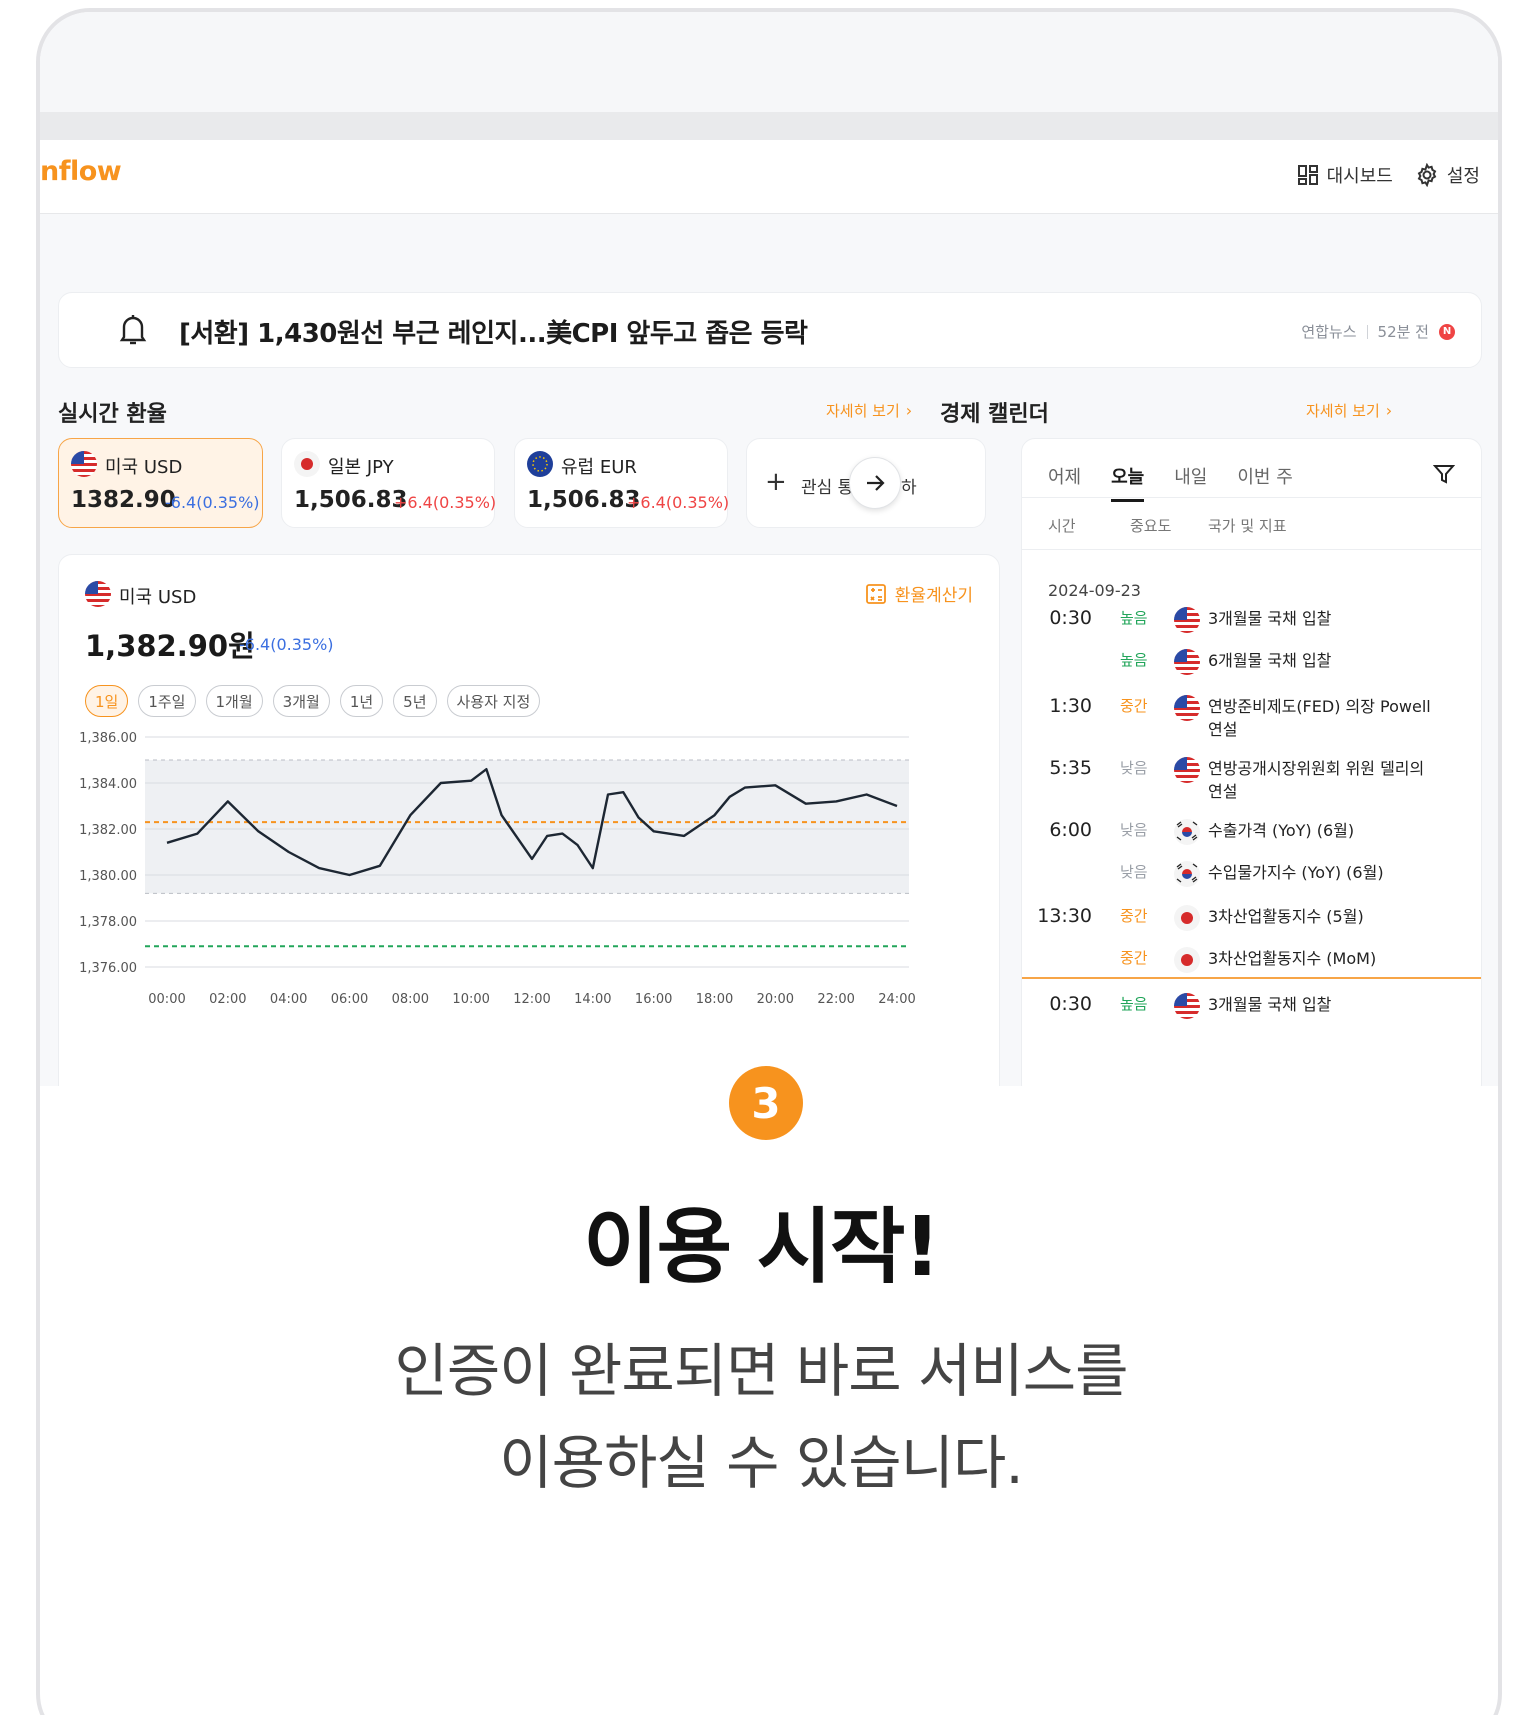 The image size is (1522, 1715). I want to click on arrow-right-icon, so click(876, 483).